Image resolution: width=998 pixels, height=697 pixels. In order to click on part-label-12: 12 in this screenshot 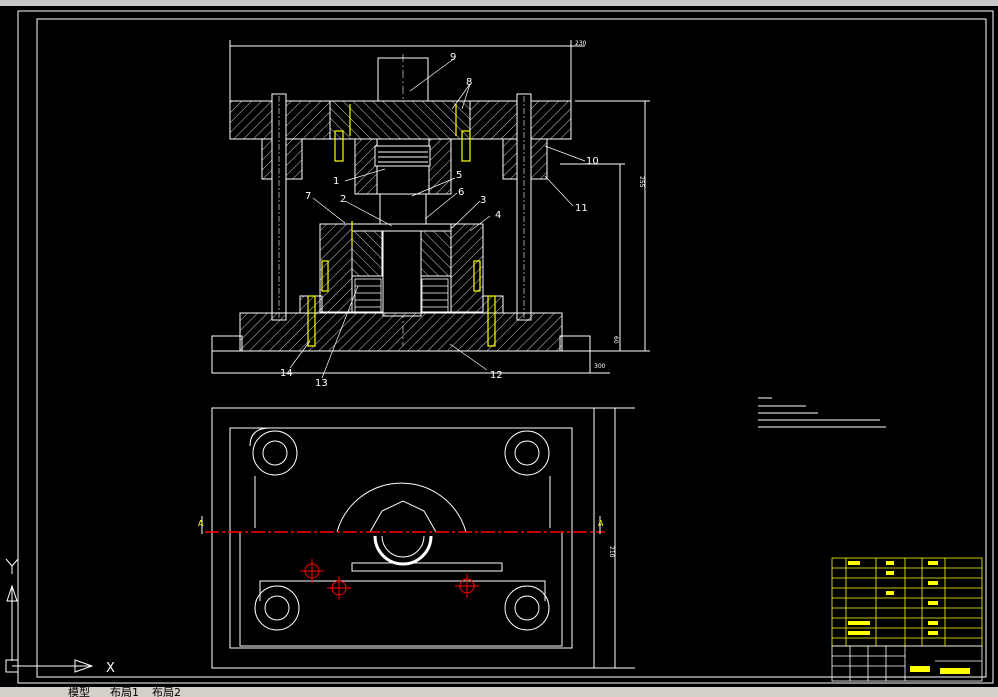, I will do `click(496, 375)`.